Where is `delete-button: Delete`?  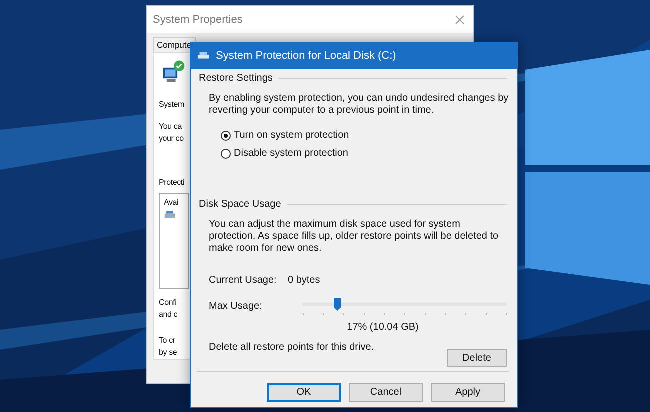 delete-button: Delete is located at coordinates (477, 358).